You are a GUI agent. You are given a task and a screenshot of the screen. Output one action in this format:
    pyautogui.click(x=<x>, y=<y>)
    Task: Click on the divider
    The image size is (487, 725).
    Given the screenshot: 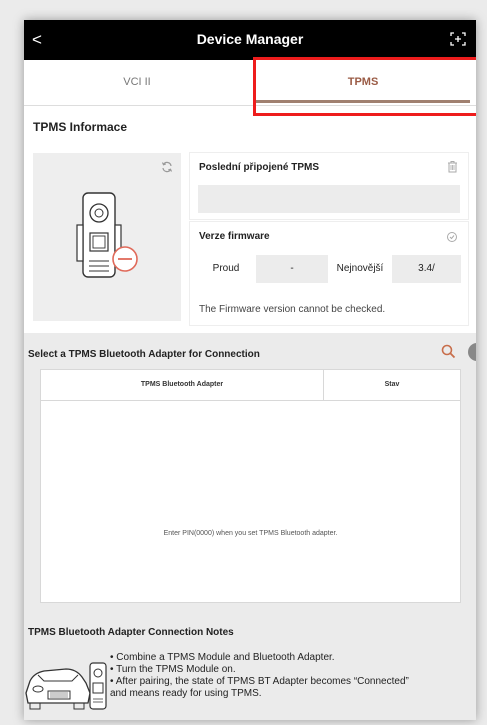 What is the action you would take?
    pyautogui.click(x=250, y=105)
    